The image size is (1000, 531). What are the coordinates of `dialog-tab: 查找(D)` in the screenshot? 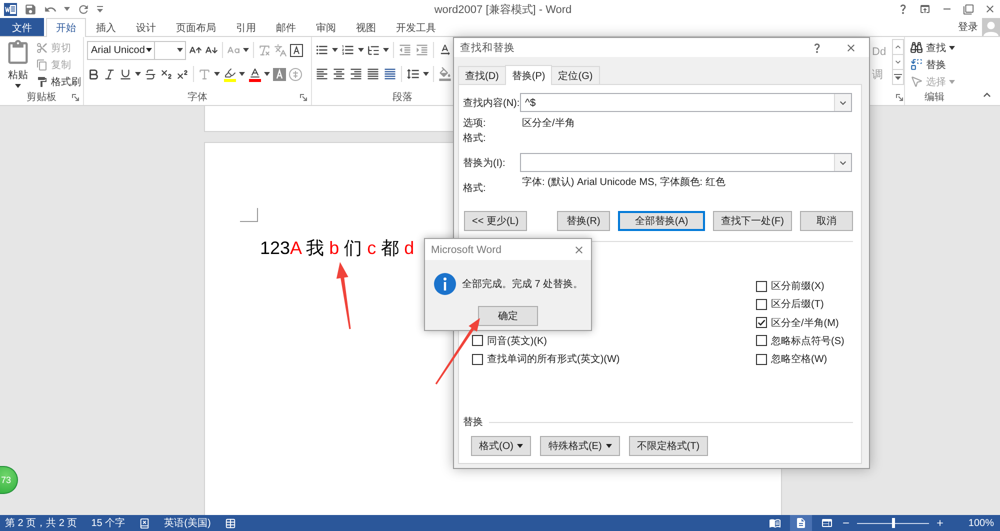 It's located at (482, 75).